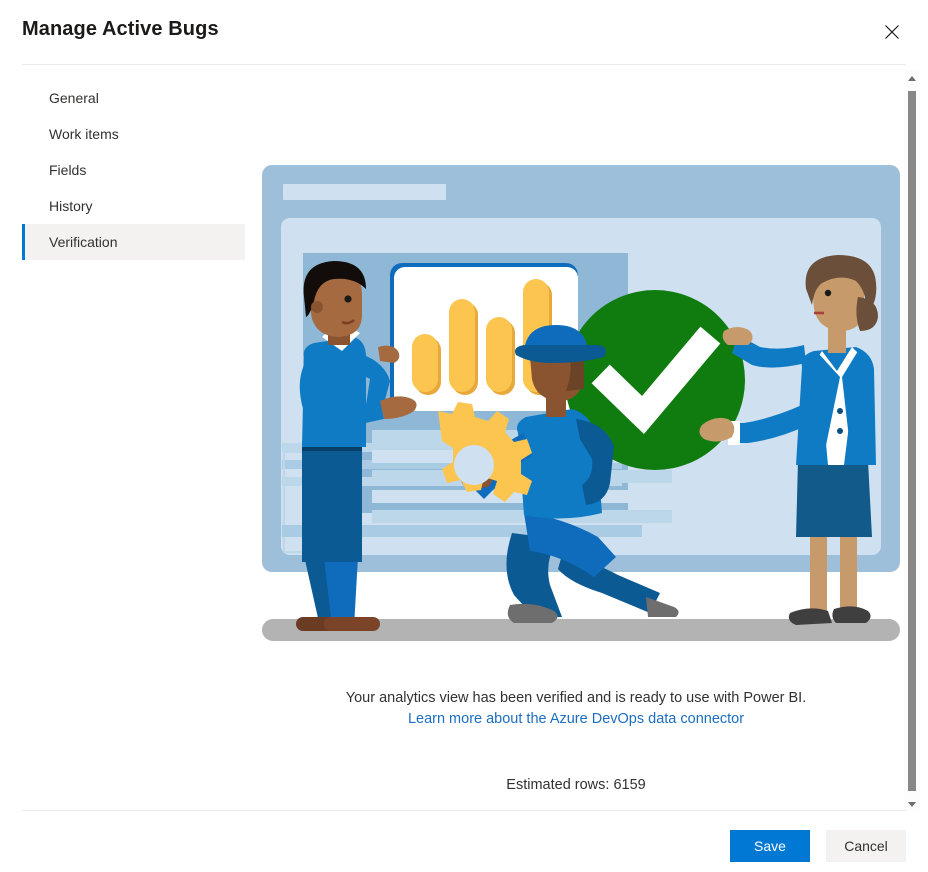 This screenshot has height=872, width=928. What do you see at coordinates (68, 170) in the screenshot?
I see `sidebar-item-label: Fields` at bounding box center [68, 170].